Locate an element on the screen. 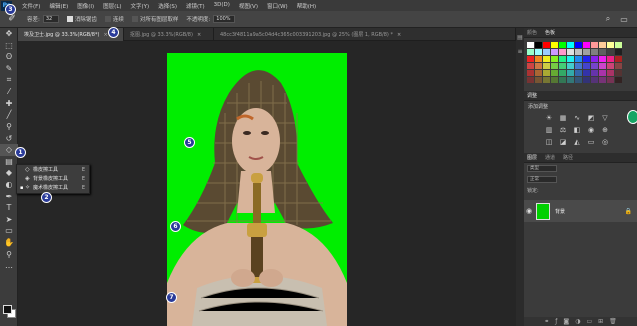 The image size is (637, 326). exposure-icon: ◩ is located at coordinates (591, 117).